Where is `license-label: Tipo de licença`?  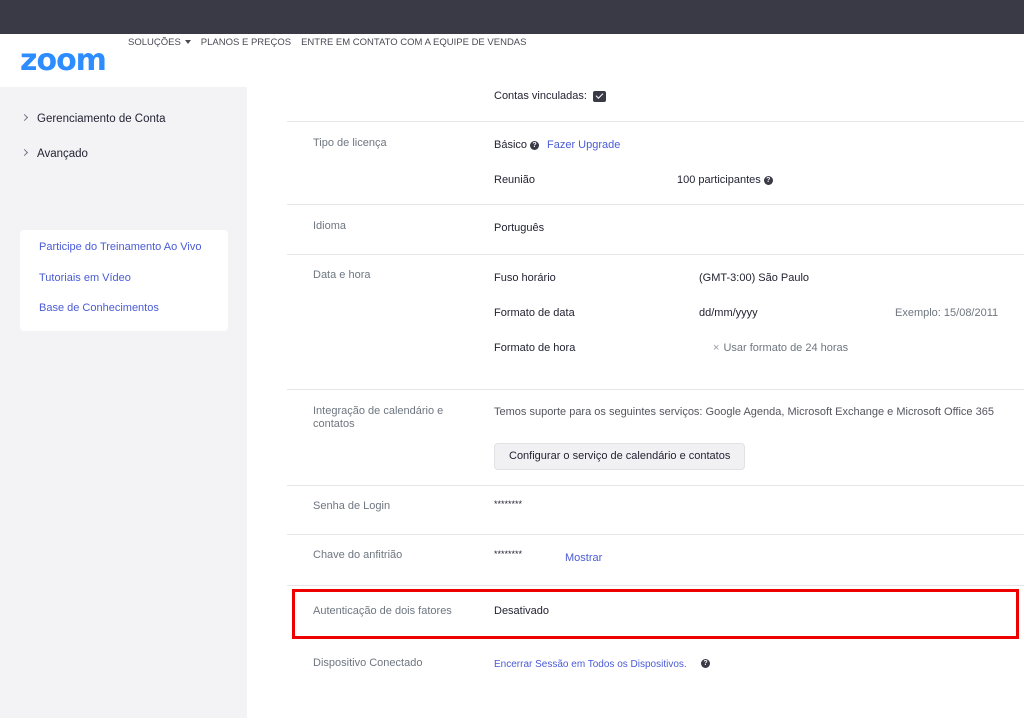
license-label: Tipo de licença is located at coordinates (350, 143).